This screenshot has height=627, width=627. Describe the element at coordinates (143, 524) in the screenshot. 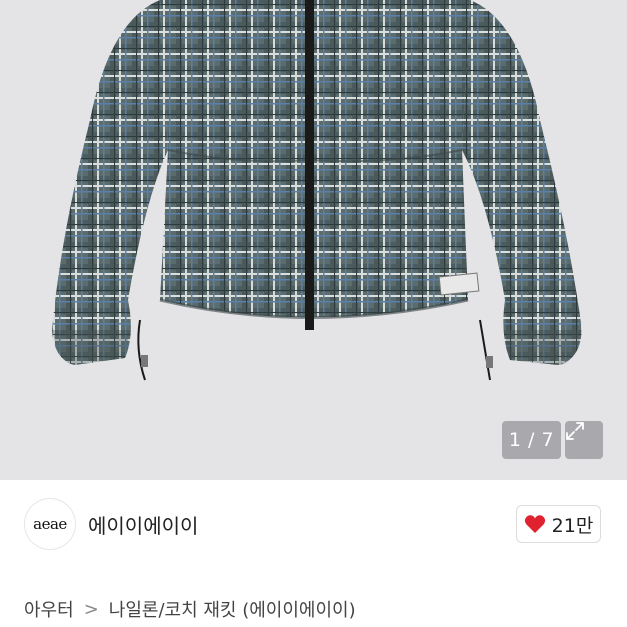

I see `shop-name: 에이이에이이` at that location.